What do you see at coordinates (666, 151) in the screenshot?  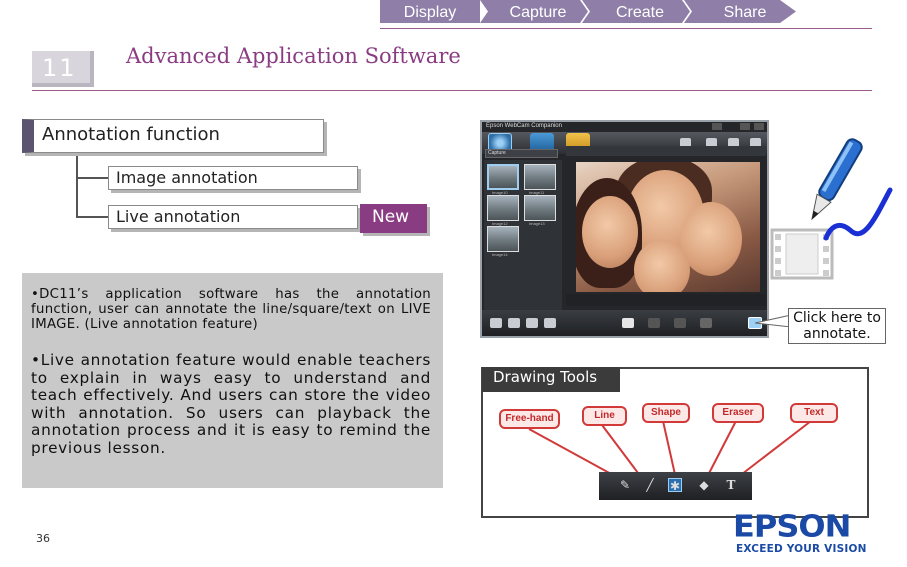 I see `viewer-toolbar` at bounding box center [666, 151].